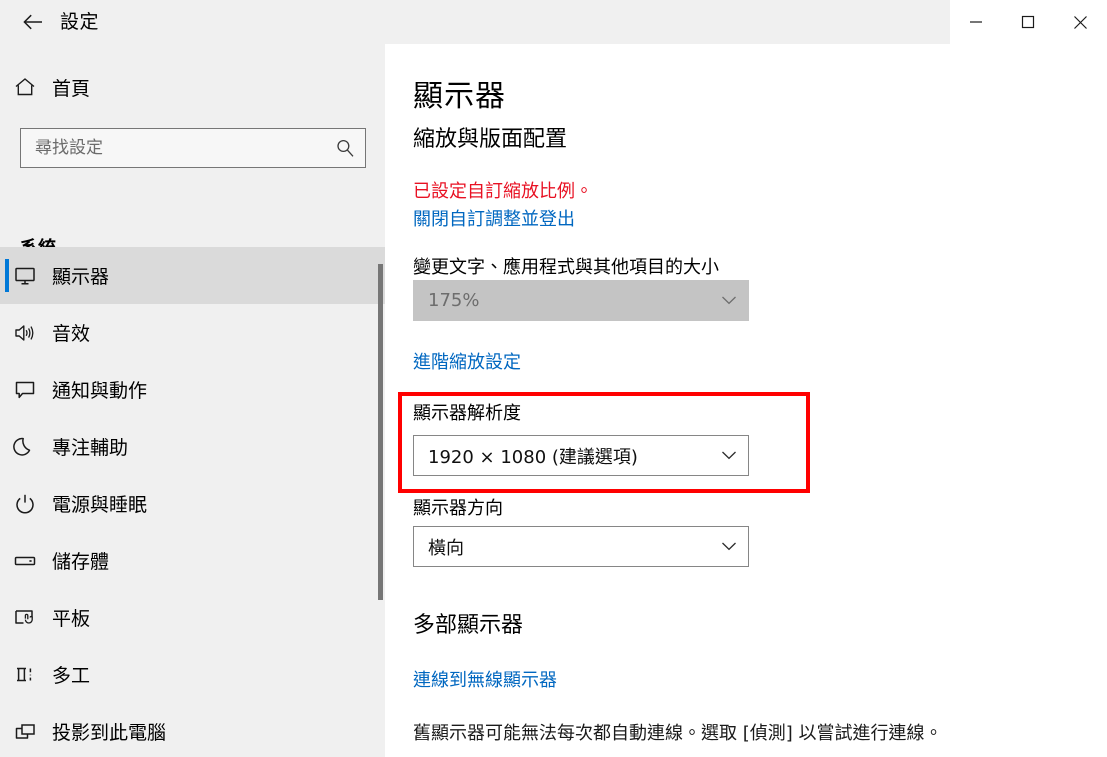 The image size is (1107, 757). What do you see at coordinates (192, 560) in the screenshot?
I see `sidebar-item-storage: 儲存體` at bounding box center [192, 560].